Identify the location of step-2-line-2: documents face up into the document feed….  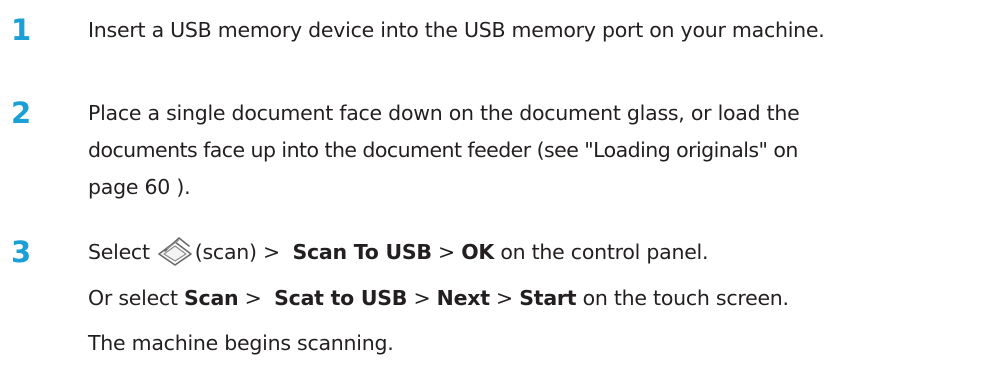
(443, 150).